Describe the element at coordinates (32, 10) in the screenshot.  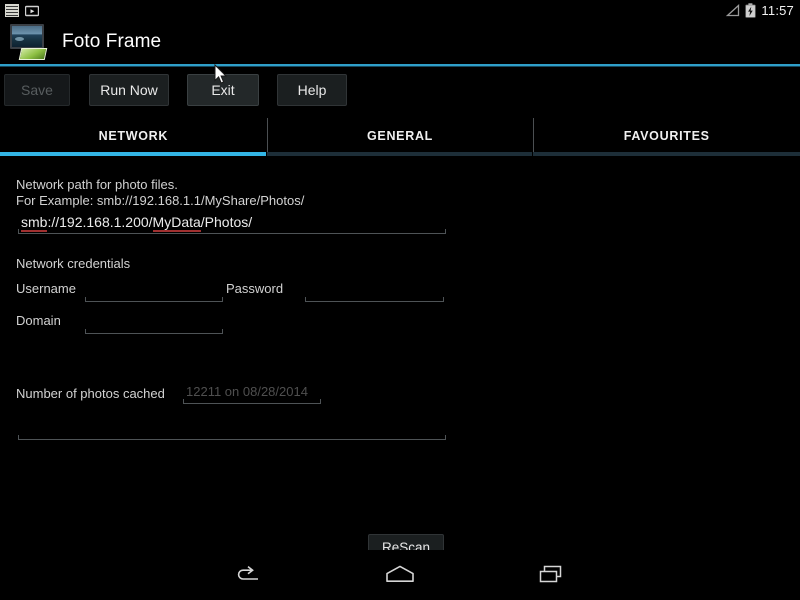
I see `video-play-icon` at that location.